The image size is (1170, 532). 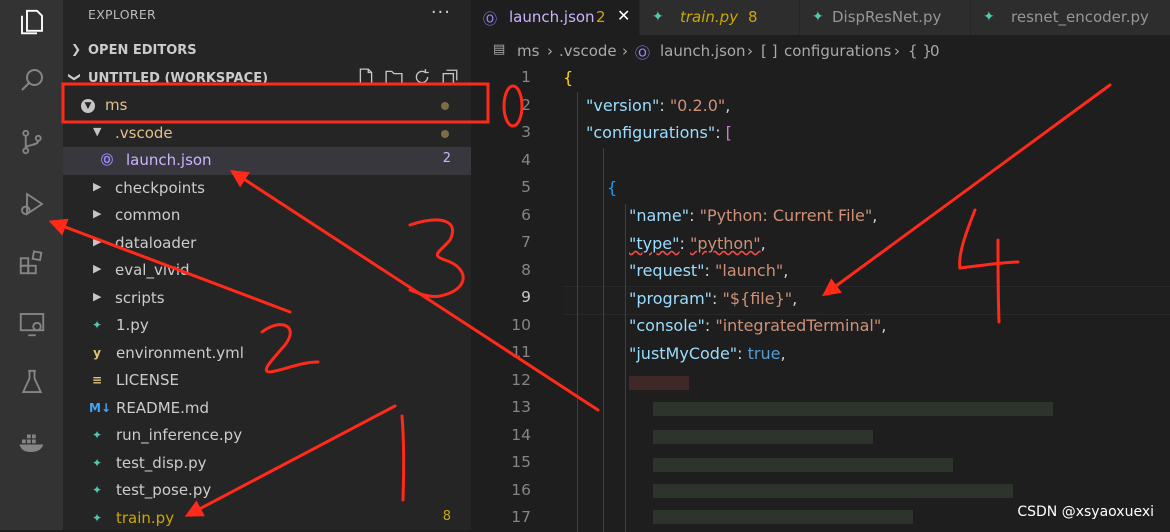 I want to click on code-line-10: "console": "integratedTerminal",, so click(x=757, y=330).